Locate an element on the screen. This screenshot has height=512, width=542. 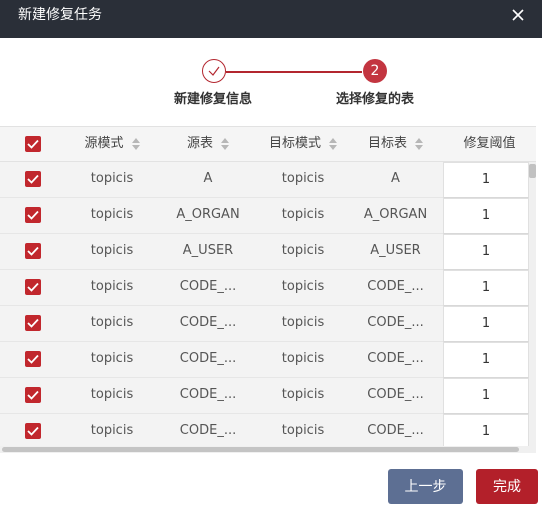
column-label: 源模式 is located at coordinates (104, 143).